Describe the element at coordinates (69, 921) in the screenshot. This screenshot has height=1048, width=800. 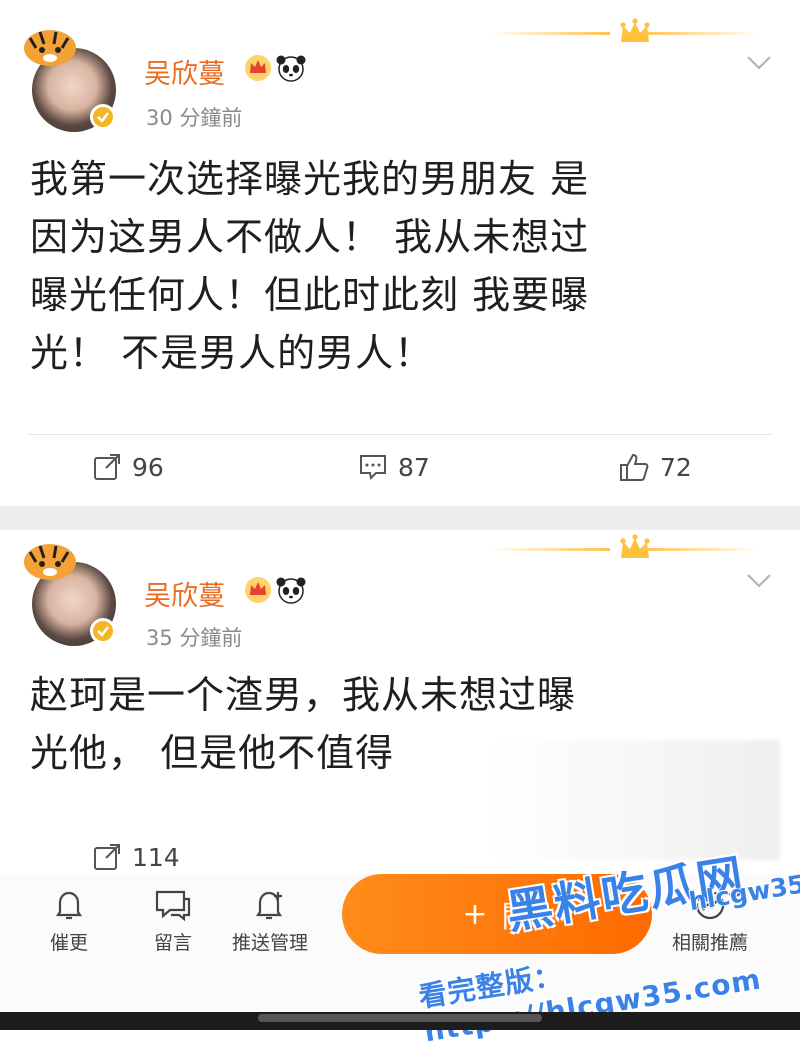
I see `tab-urge: 催更` at that location.